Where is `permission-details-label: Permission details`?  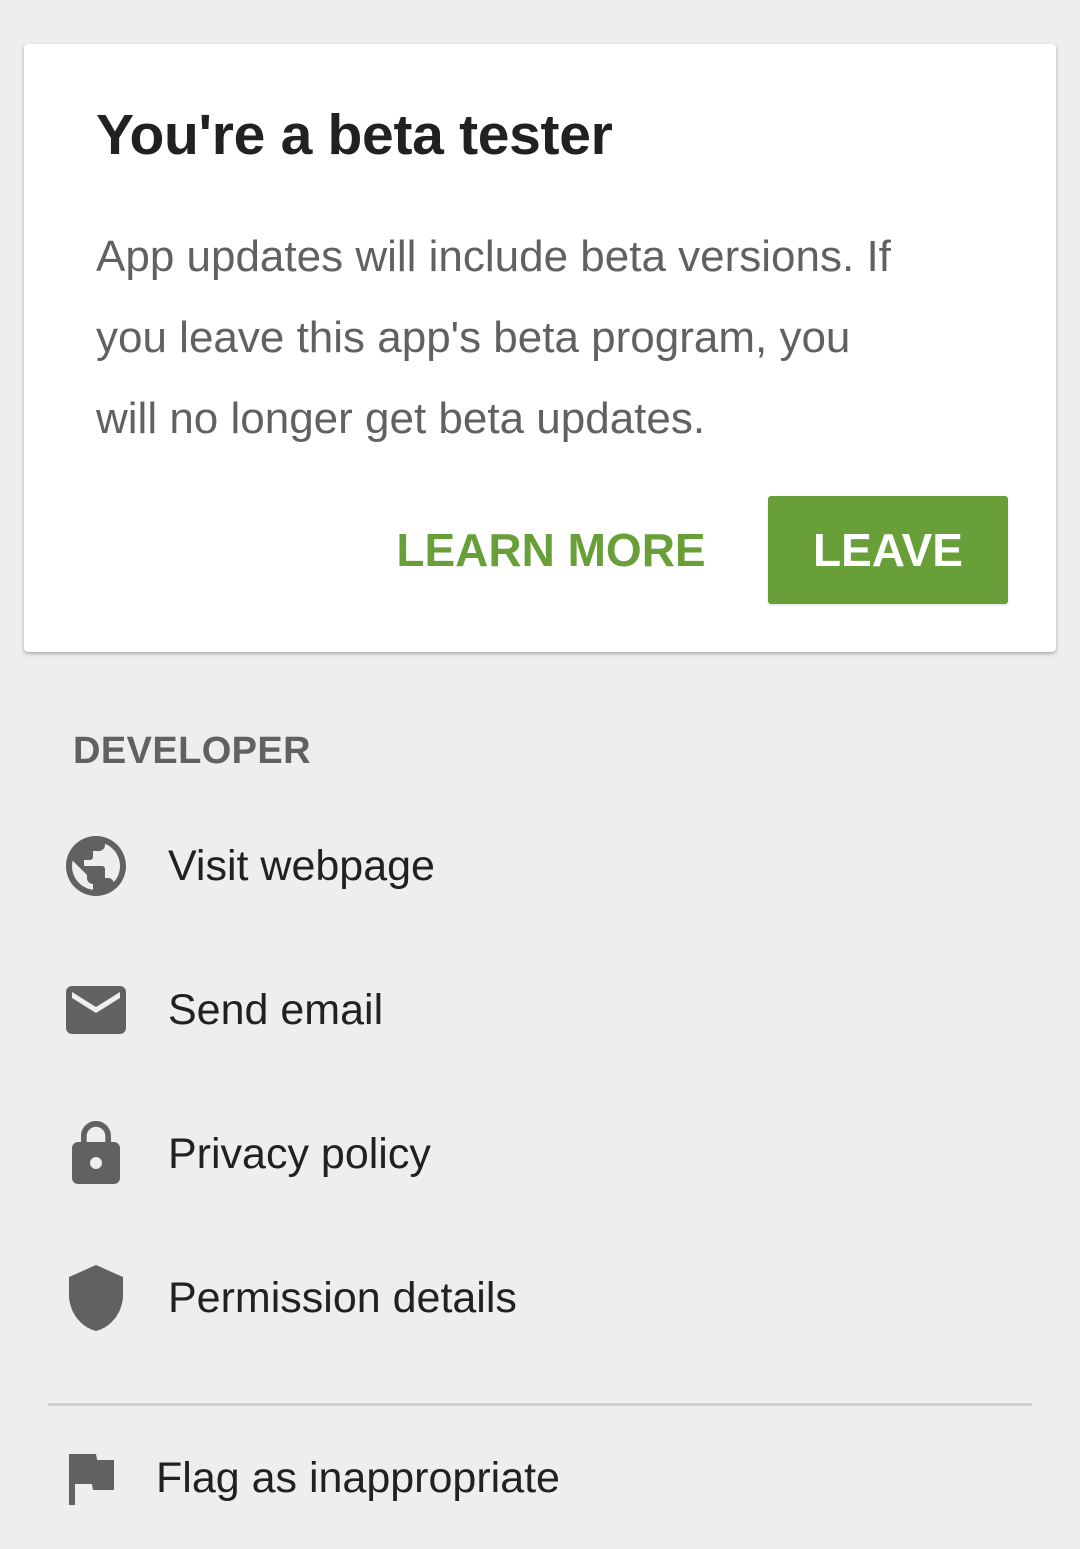
permission-details-label: Permission details is located at coordinates (342, 1298).